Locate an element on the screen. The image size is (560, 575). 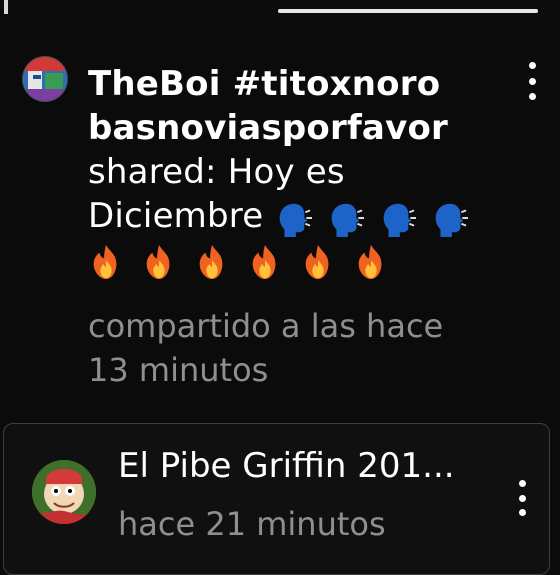
user-avatar is located at coordinates (45, 79).